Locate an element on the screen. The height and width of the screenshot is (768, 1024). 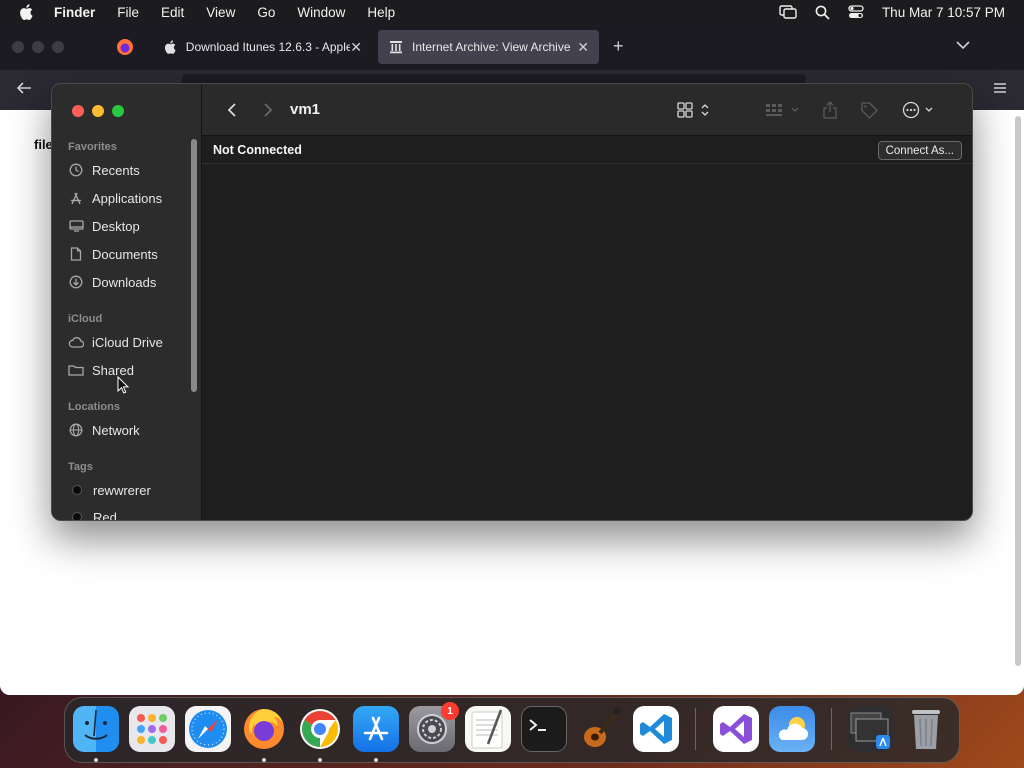
dock-app-store is located at coordinates (376, 729).